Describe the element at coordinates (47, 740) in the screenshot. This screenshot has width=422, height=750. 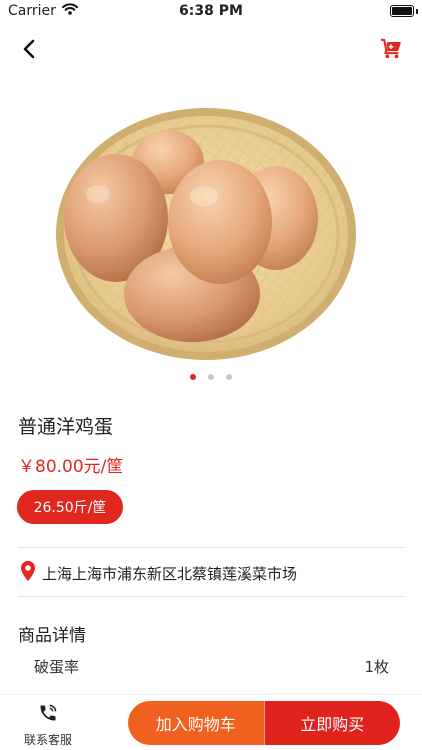
I see `contact-service-label: 联系客服` at that location.